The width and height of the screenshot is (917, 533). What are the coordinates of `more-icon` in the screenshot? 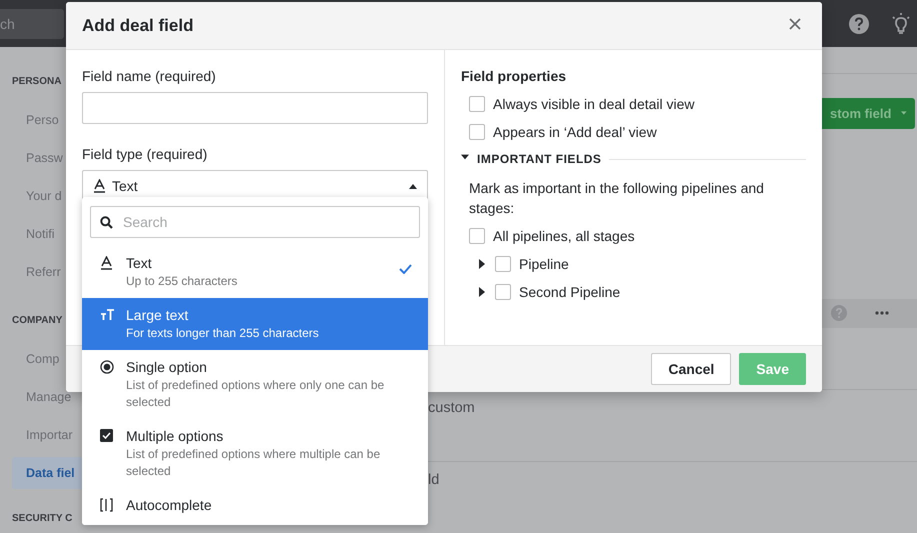 It's located at (882, 313).